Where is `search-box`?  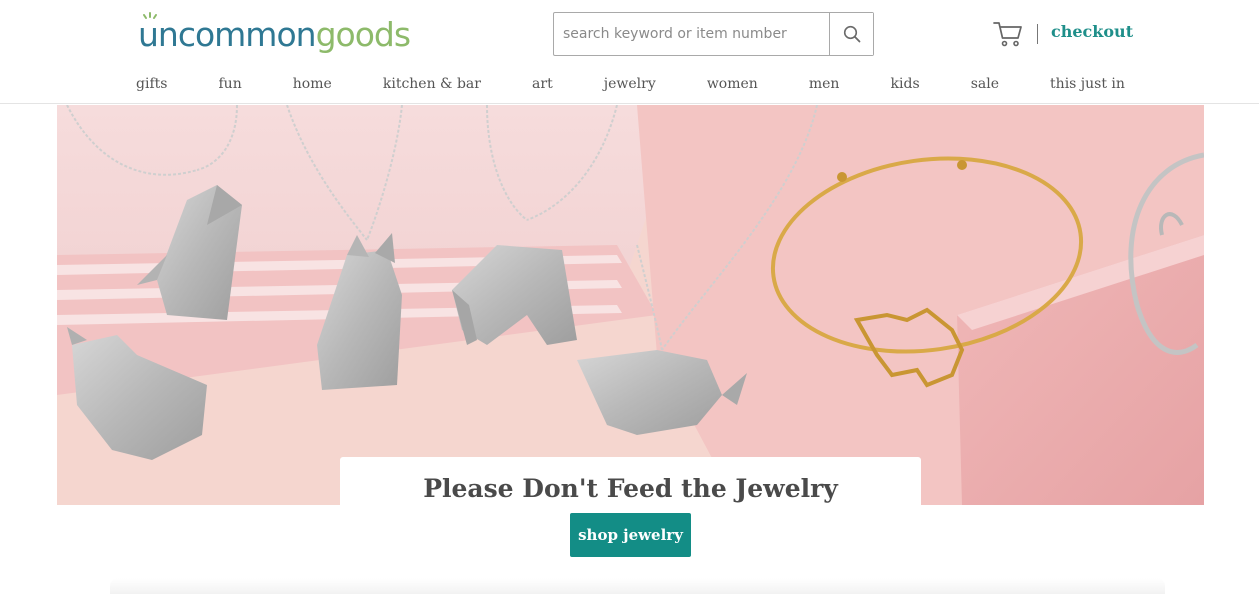
search-box is located at coordinates (713, 34).